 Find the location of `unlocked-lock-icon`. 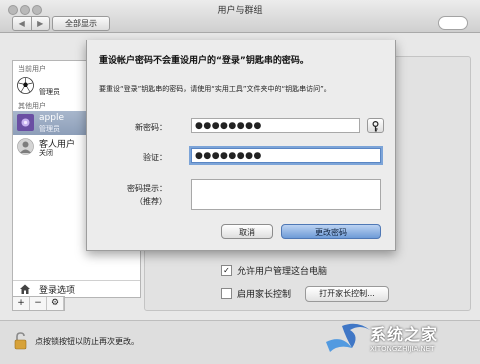

unlocked-lock-icon is located at coordinates (21, 341).